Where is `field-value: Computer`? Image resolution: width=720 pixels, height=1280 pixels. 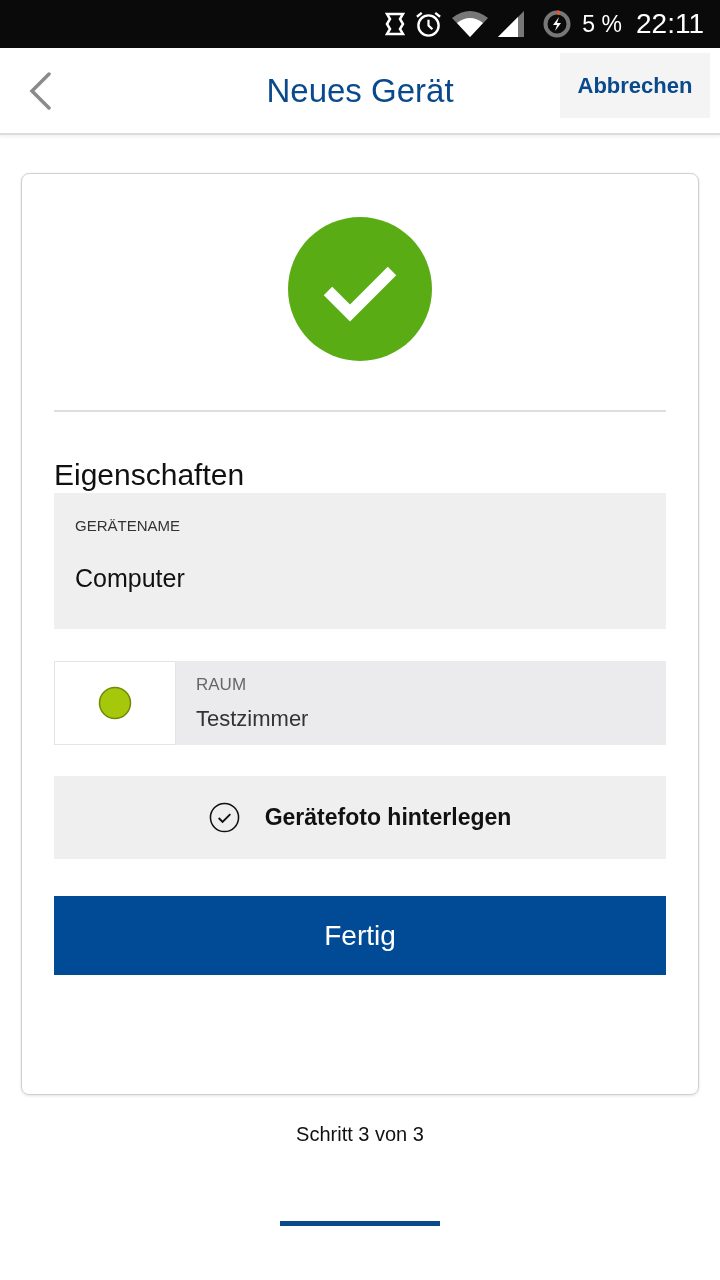 field-value: Computer is located at coordinates (130, 578).